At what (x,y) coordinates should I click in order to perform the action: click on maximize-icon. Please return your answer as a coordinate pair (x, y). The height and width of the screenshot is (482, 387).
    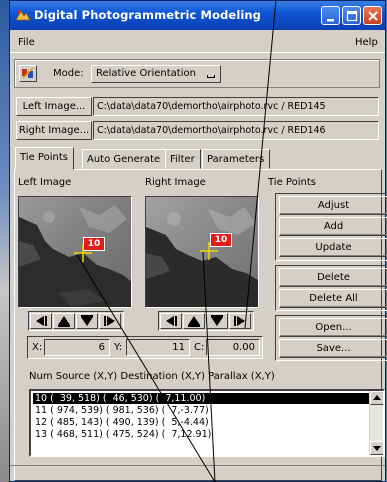
    Looking at the image, I should click on (352, 16).